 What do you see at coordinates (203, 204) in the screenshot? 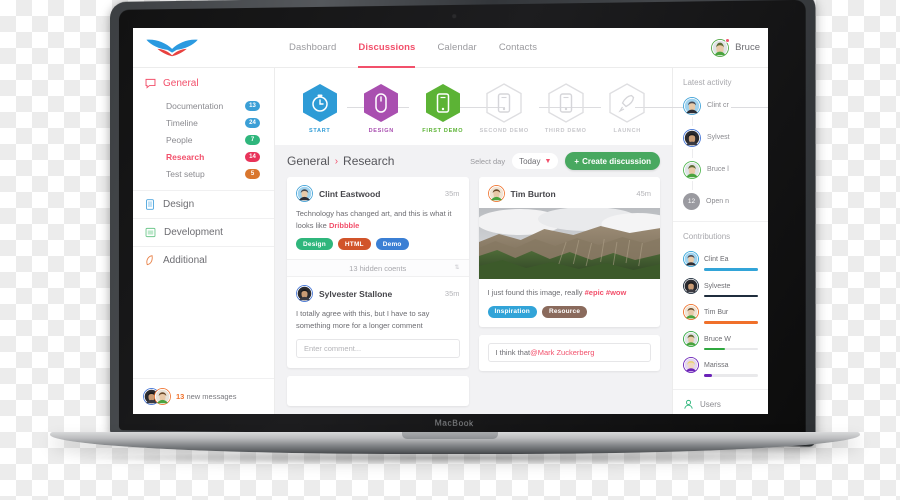
I see `sidebar-item-design: Design` at bounding box center [203, 204].